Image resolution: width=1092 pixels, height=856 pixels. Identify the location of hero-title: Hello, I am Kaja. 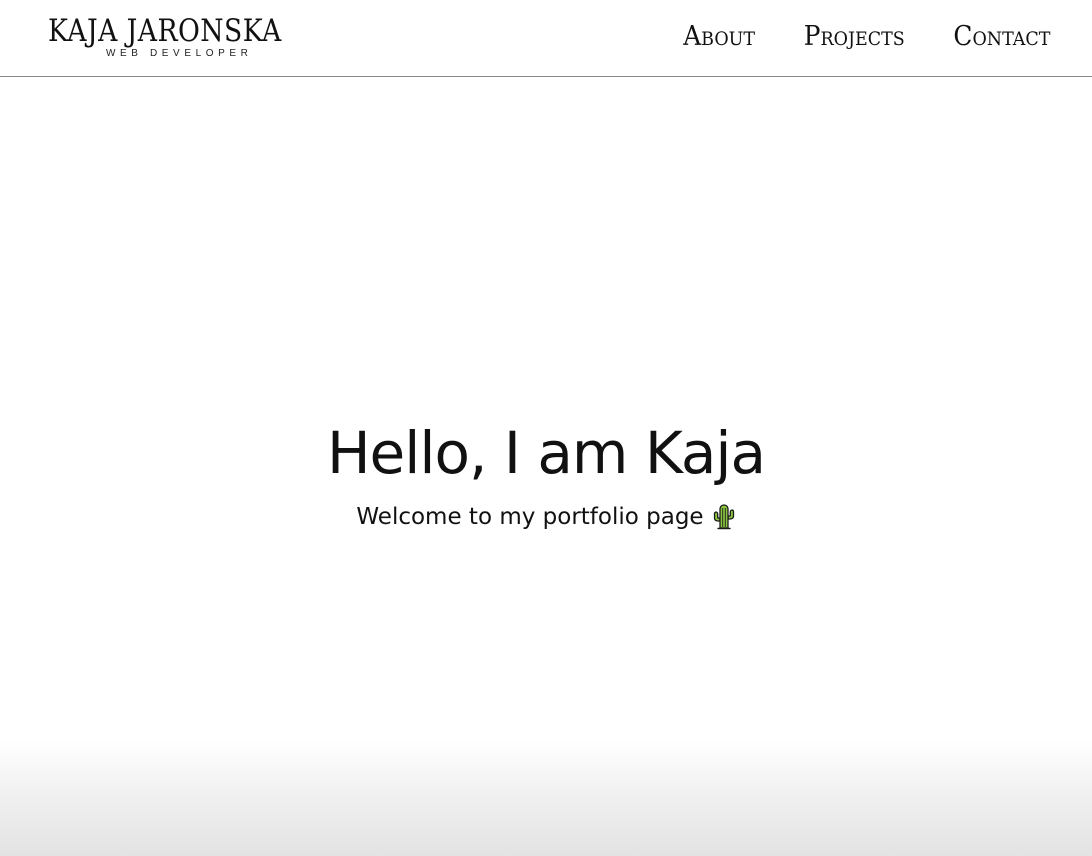
(546, 453).